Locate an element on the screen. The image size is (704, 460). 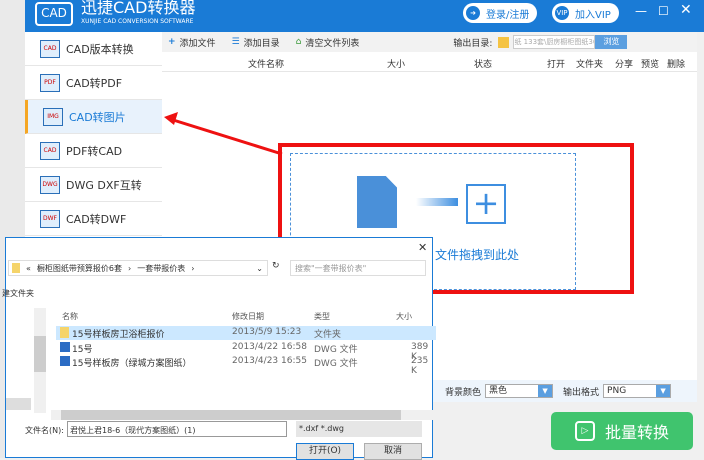
open-button: 打开(O) is located at coordinates (325, 451).